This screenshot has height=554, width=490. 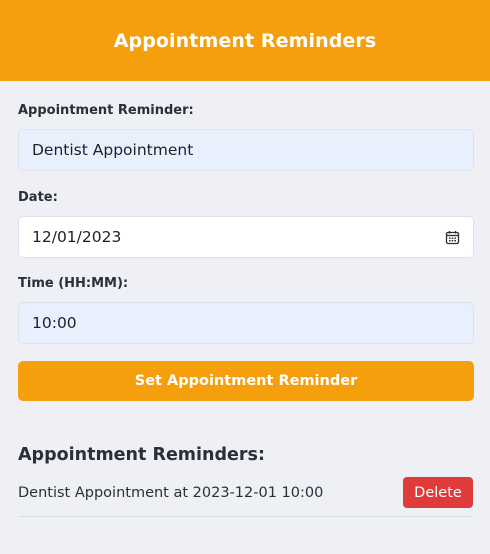 What do you see at coordinates (438, 492) in the screenshot?
I see `delete-button: Delete` at bounding box center [438, 492].